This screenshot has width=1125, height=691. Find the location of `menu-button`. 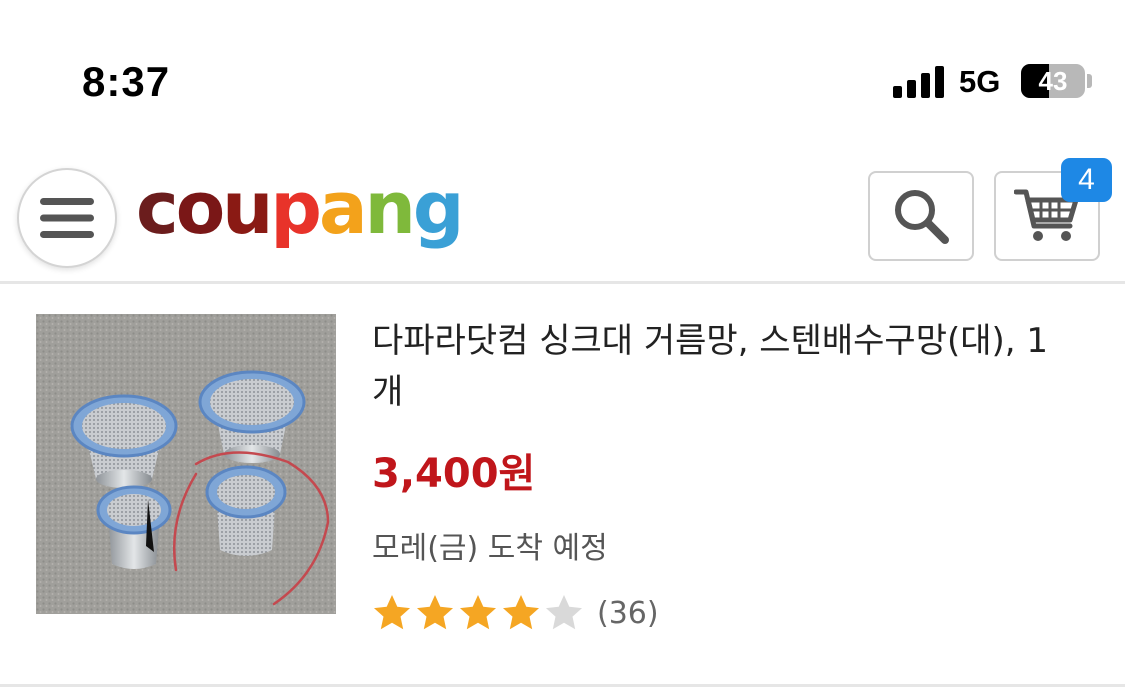

menu-button is located at coordinates (67, 218).